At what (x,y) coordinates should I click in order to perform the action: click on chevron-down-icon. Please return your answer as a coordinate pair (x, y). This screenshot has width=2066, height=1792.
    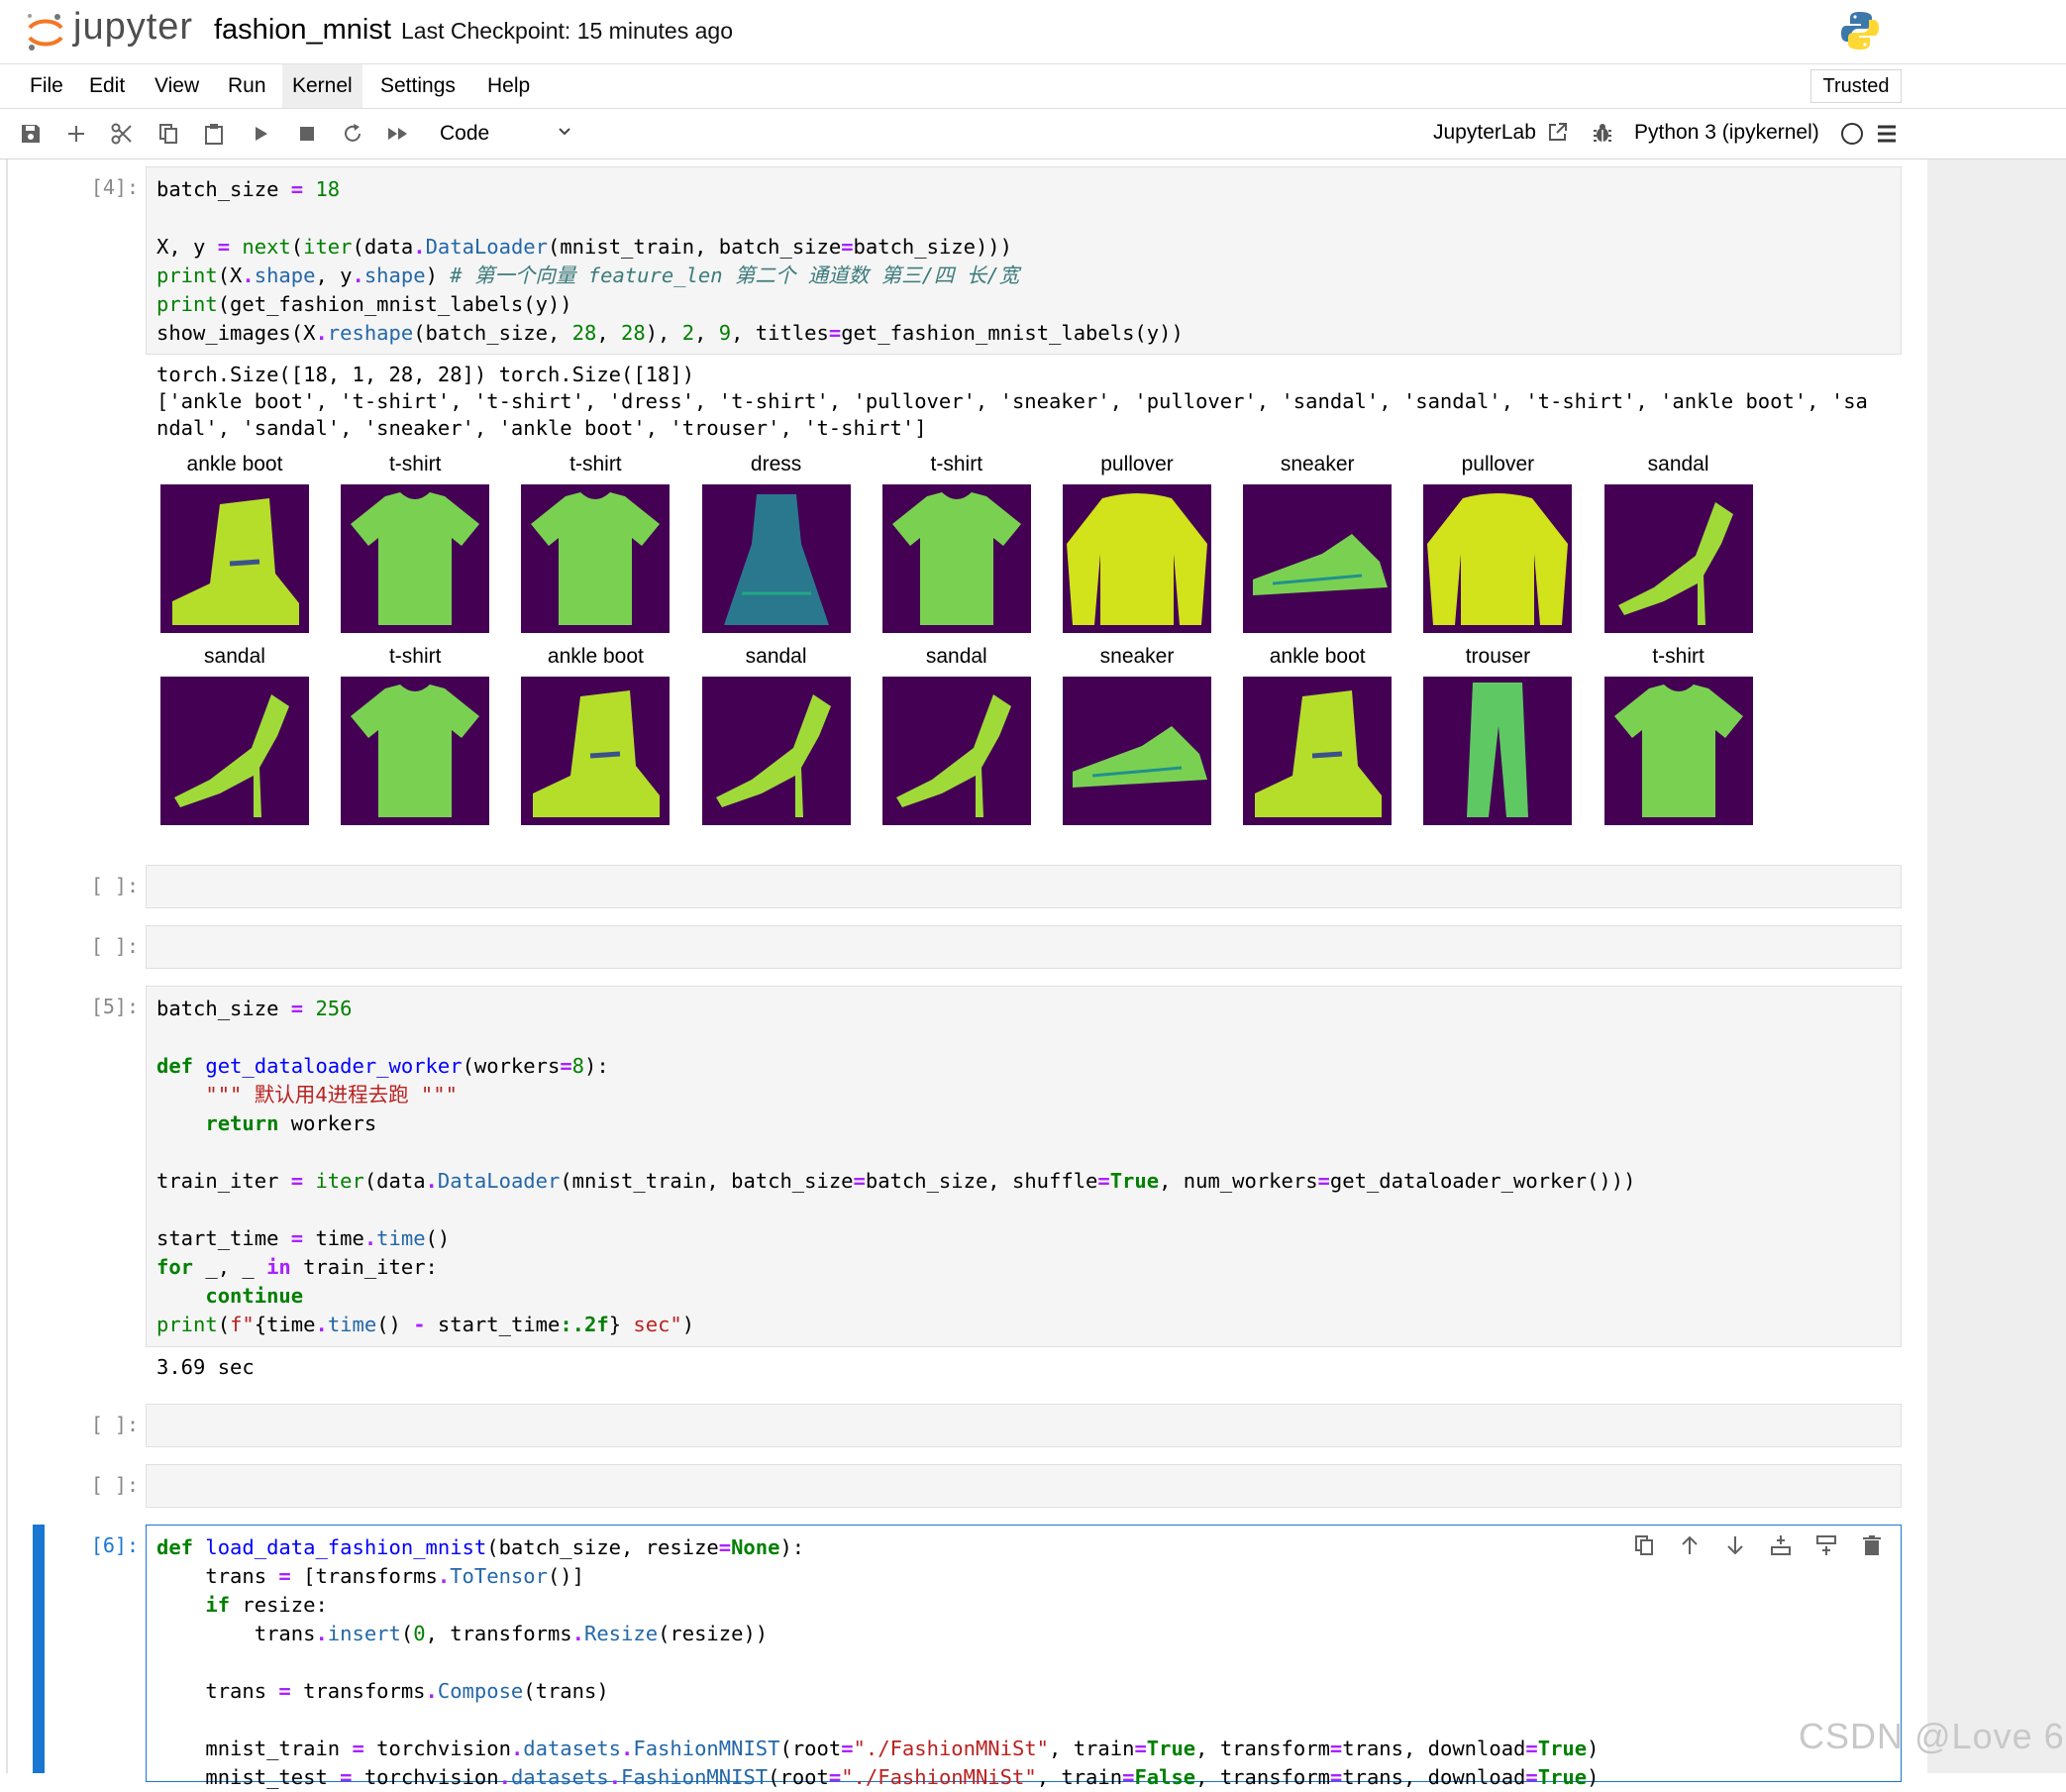
    Looking at the image, I should click on (564, 131).